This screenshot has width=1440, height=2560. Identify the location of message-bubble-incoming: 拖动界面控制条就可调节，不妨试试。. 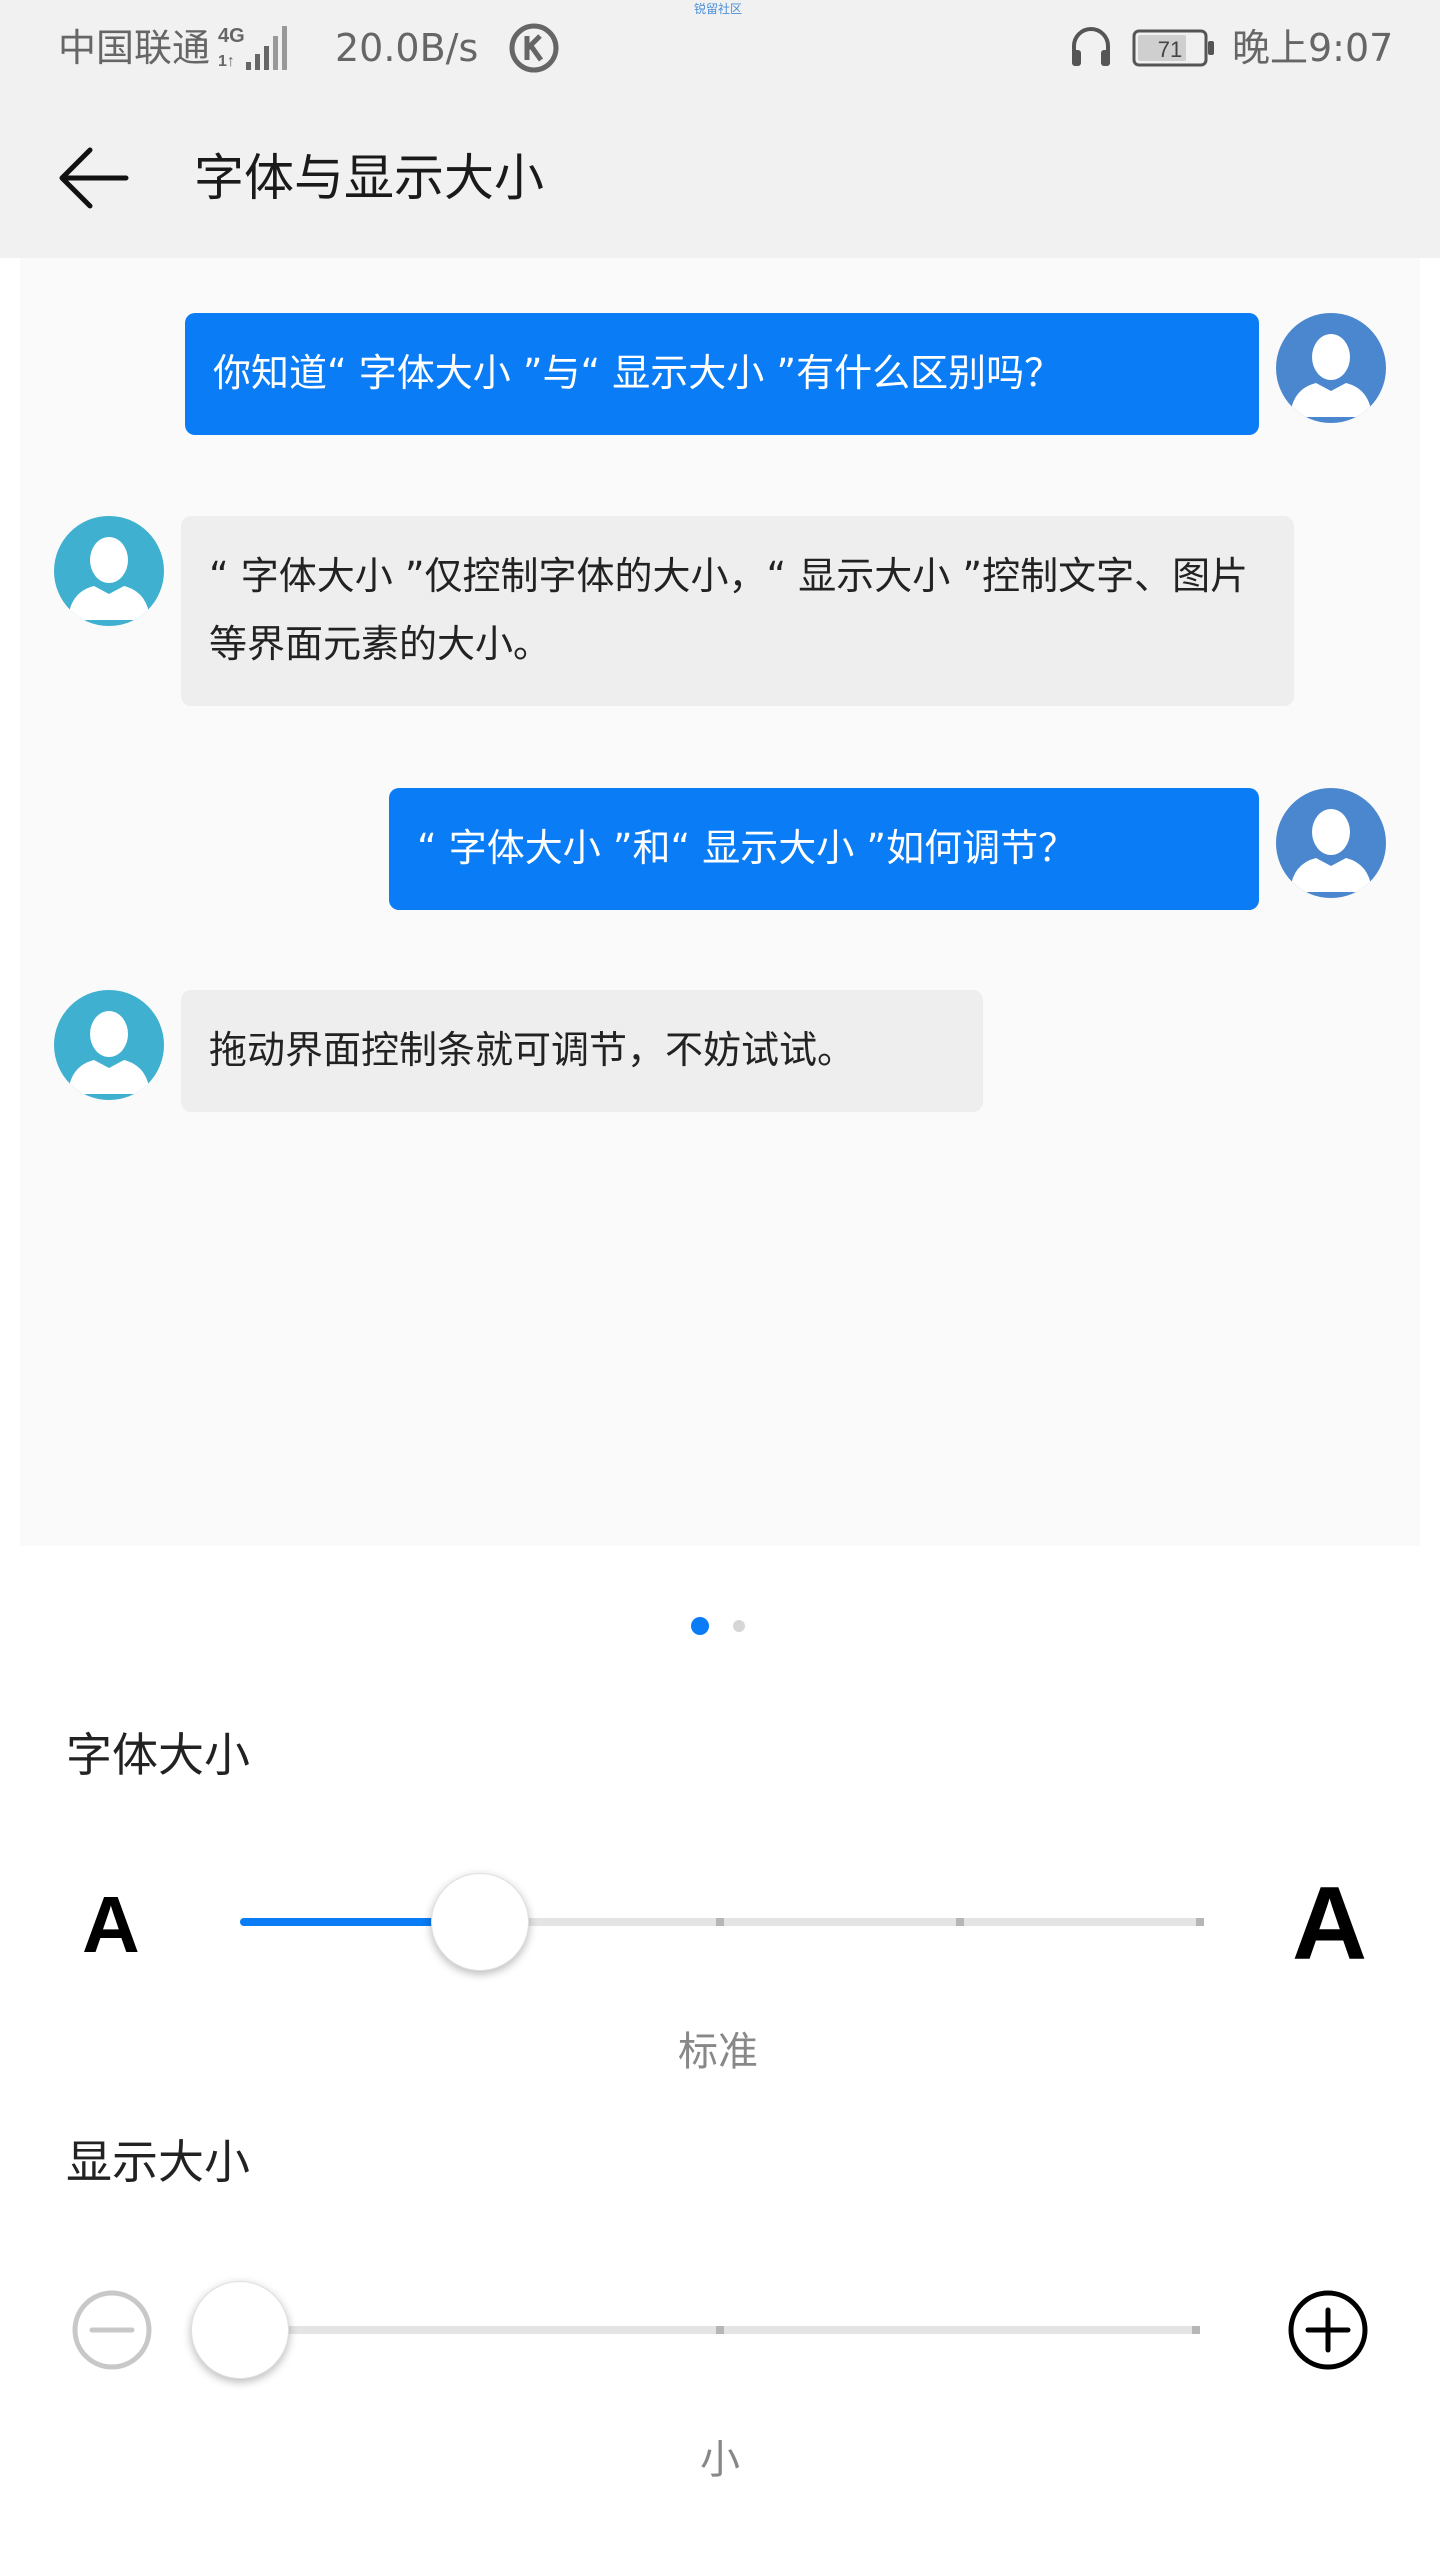
(582, 1051).